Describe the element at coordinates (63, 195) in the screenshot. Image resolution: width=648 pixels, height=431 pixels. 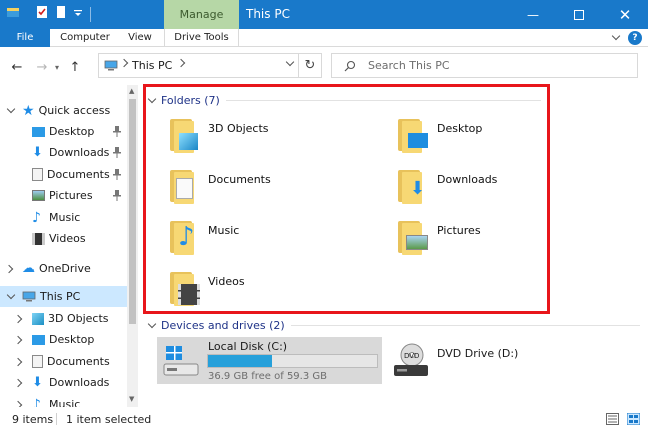
I see `nav-quick-pictures: Pictures` at that location.